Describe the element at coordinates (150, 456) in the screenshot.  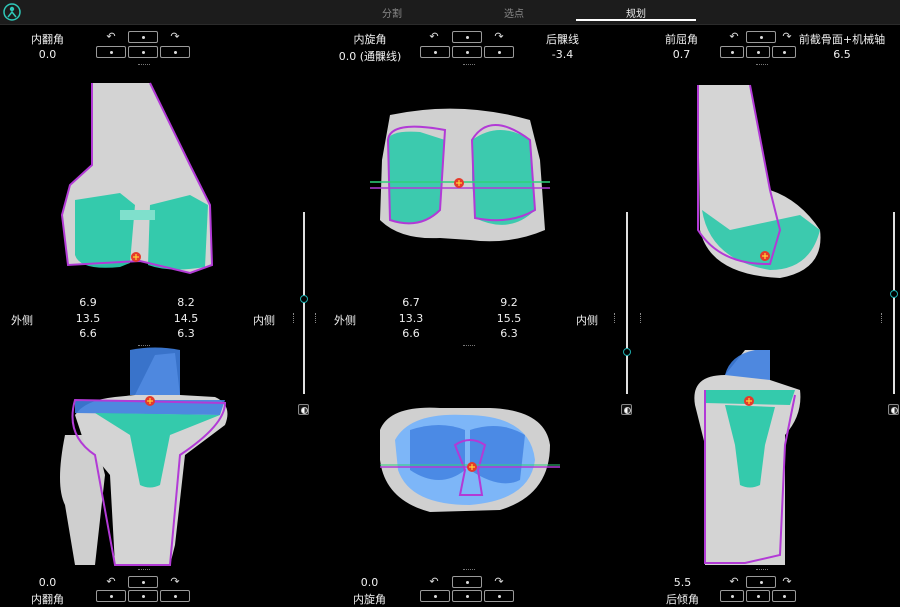
I see `tibia-coronal-view` at that location.